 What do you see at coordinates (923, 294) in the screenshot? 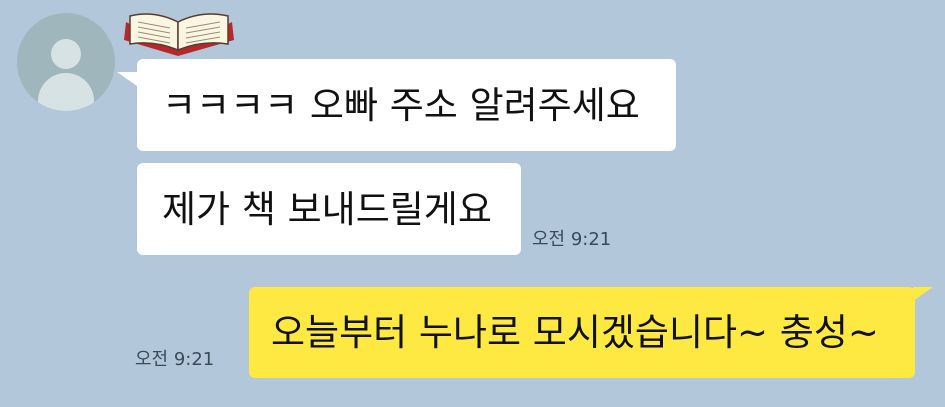
I see `outgoing-bubble-tail` at bounding box center [923, 294].